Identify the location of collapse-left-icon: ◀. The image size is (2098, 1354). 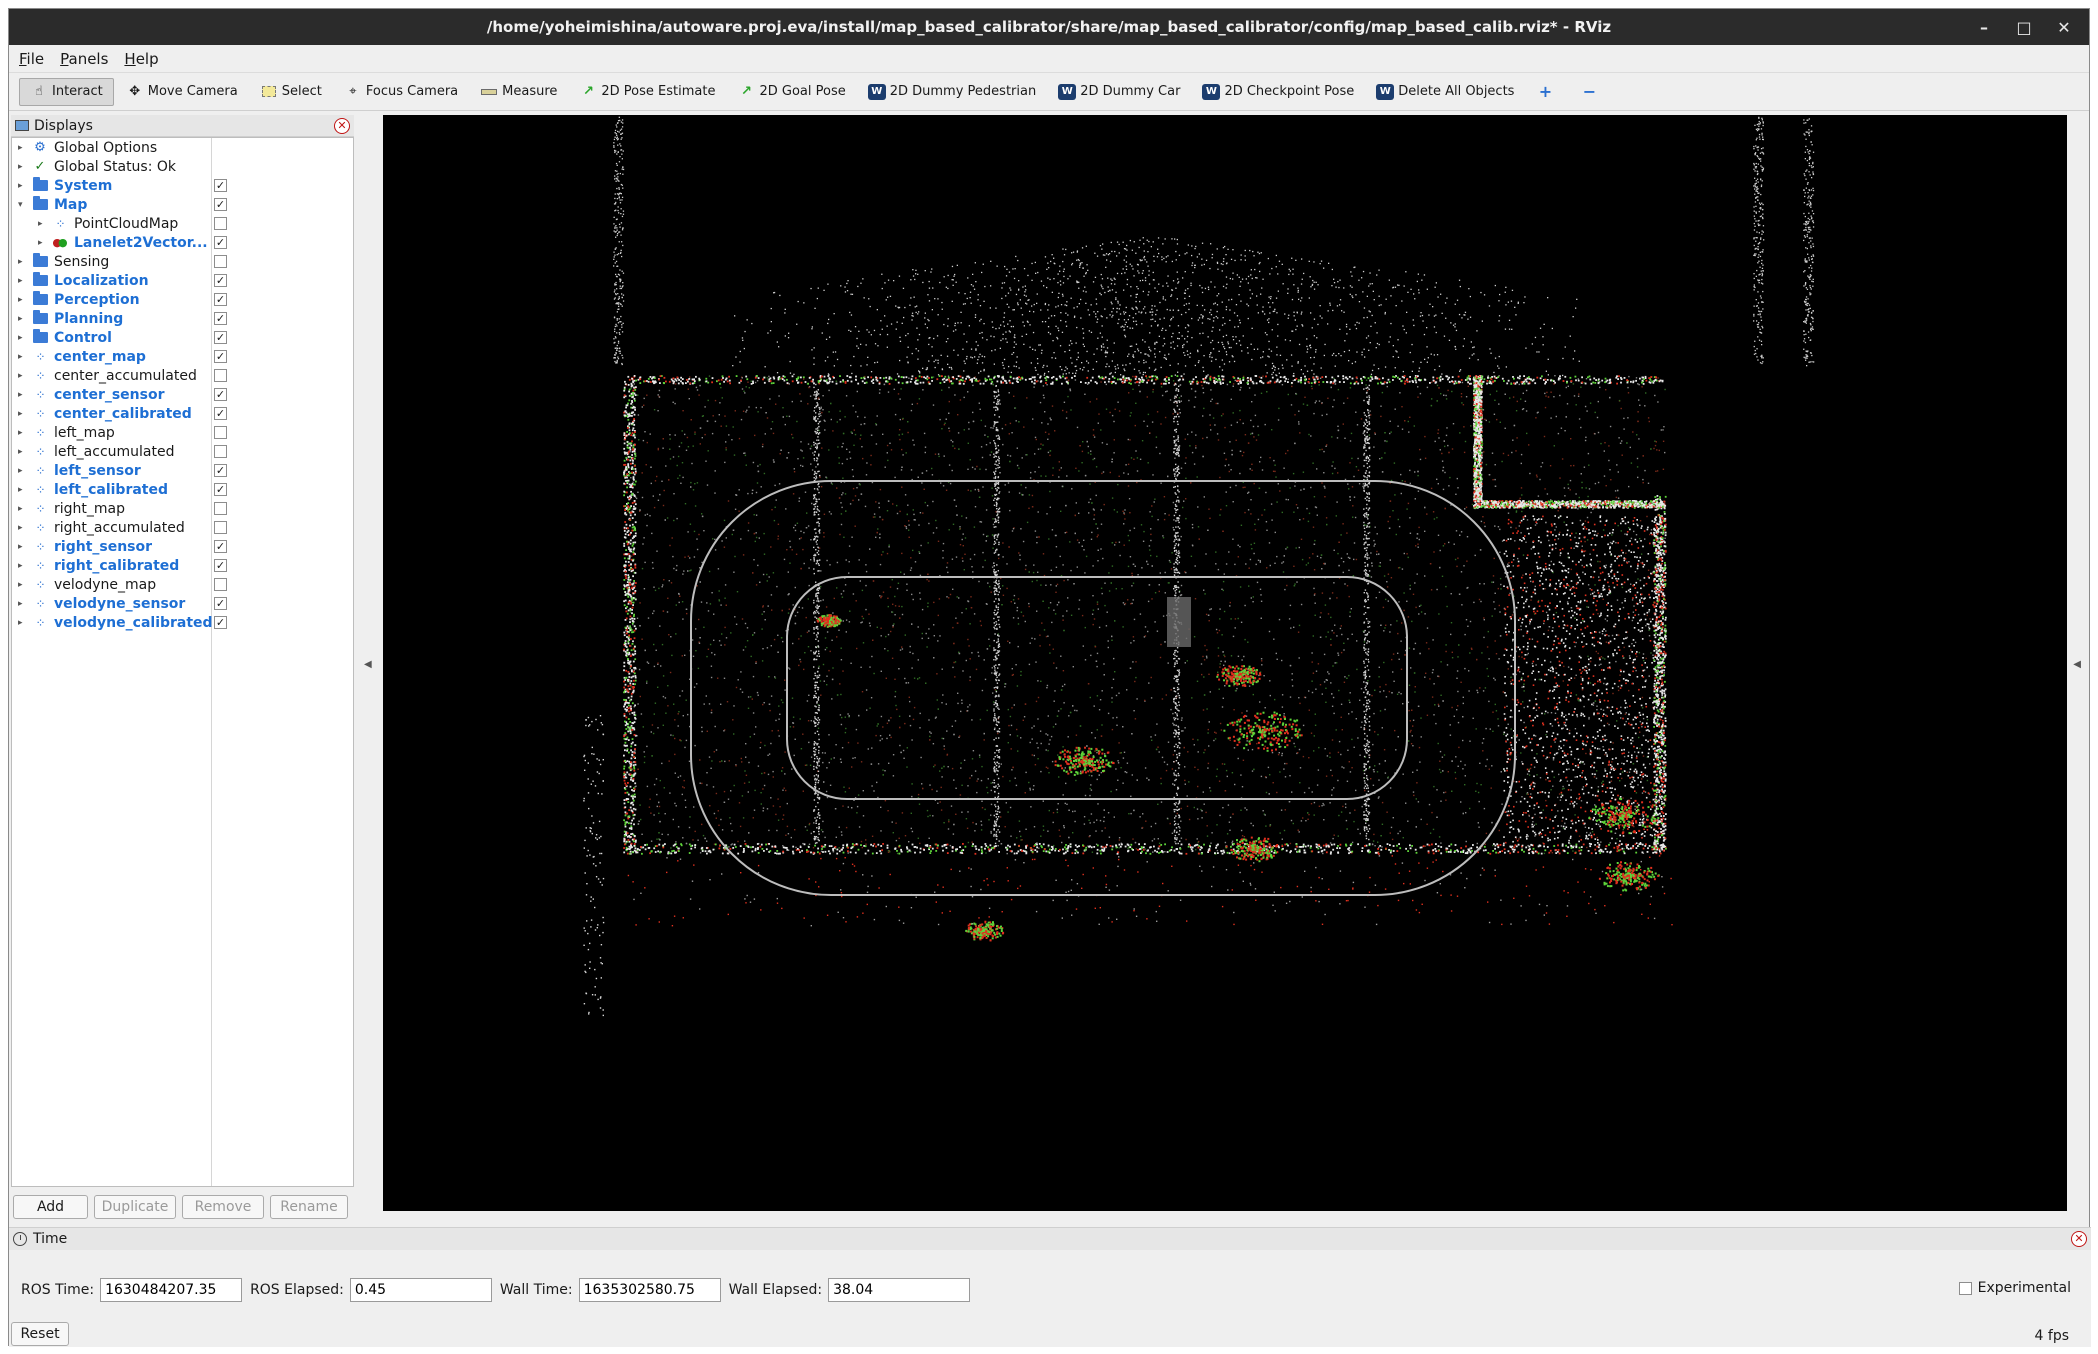
(368, 664).